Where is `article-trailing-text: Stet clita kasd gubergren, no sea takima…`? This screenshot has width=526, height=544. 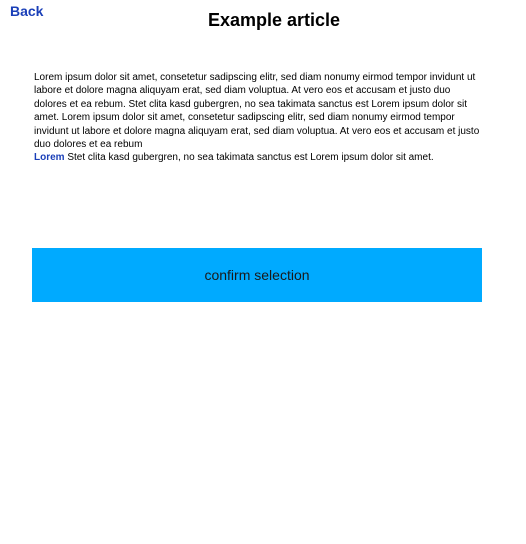
article-trailing-text: Stet clita kasd gubergren, no sea takima… is located at coordinates (249, 158).